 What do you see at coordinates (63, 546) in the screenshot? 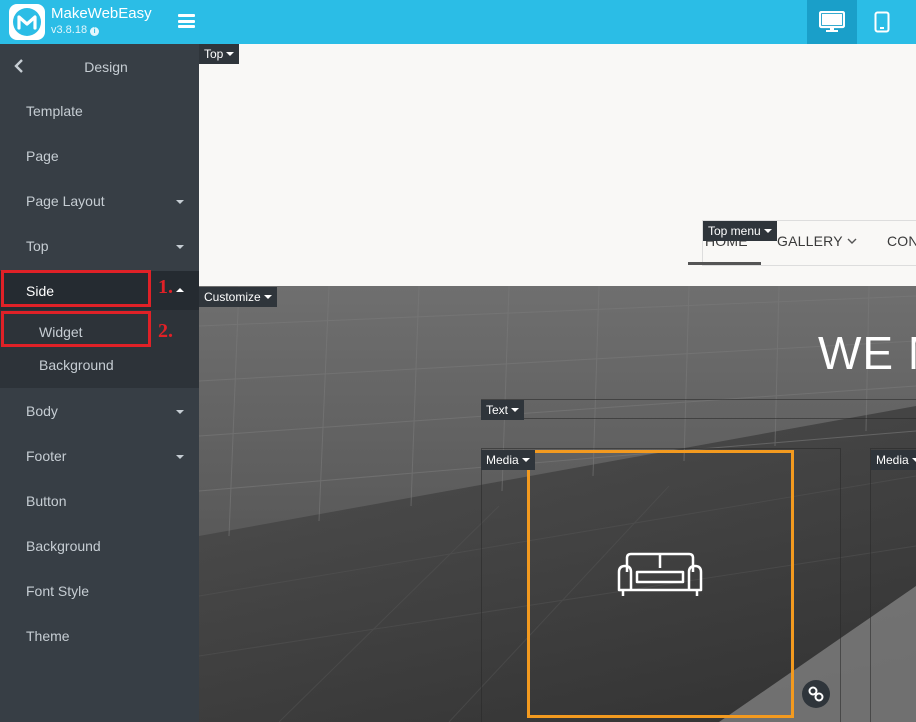
I see `sidebar-item-label: Background` at bounding box center [63, 546].